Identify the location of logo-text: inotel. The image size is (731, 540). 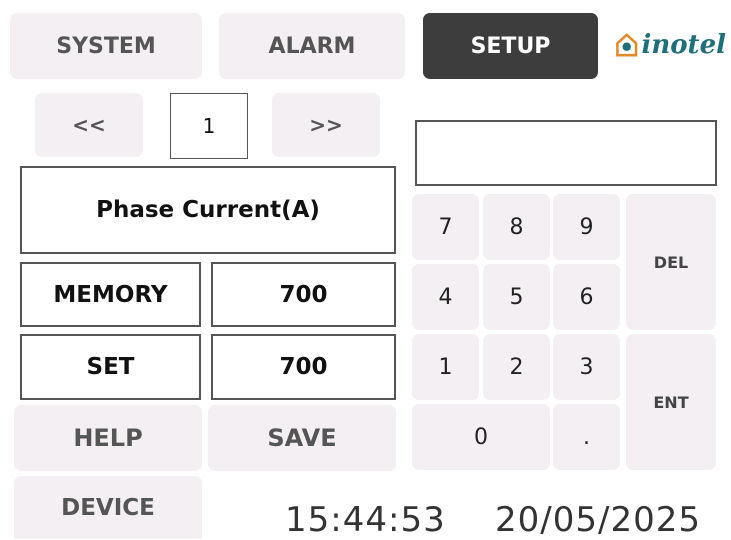
(683, 45).